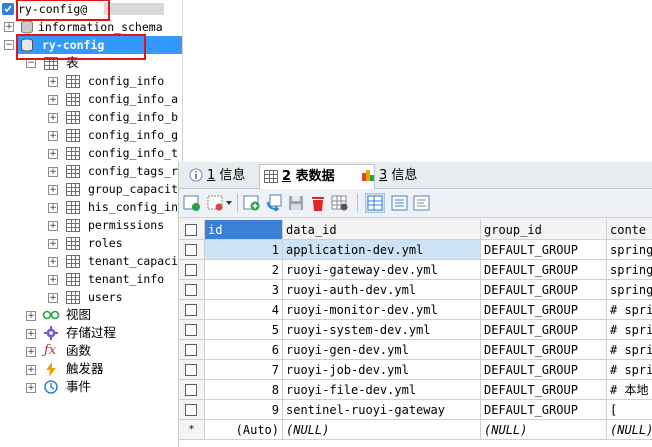  I want to click on column-header-content: conte, so click(629, 230).